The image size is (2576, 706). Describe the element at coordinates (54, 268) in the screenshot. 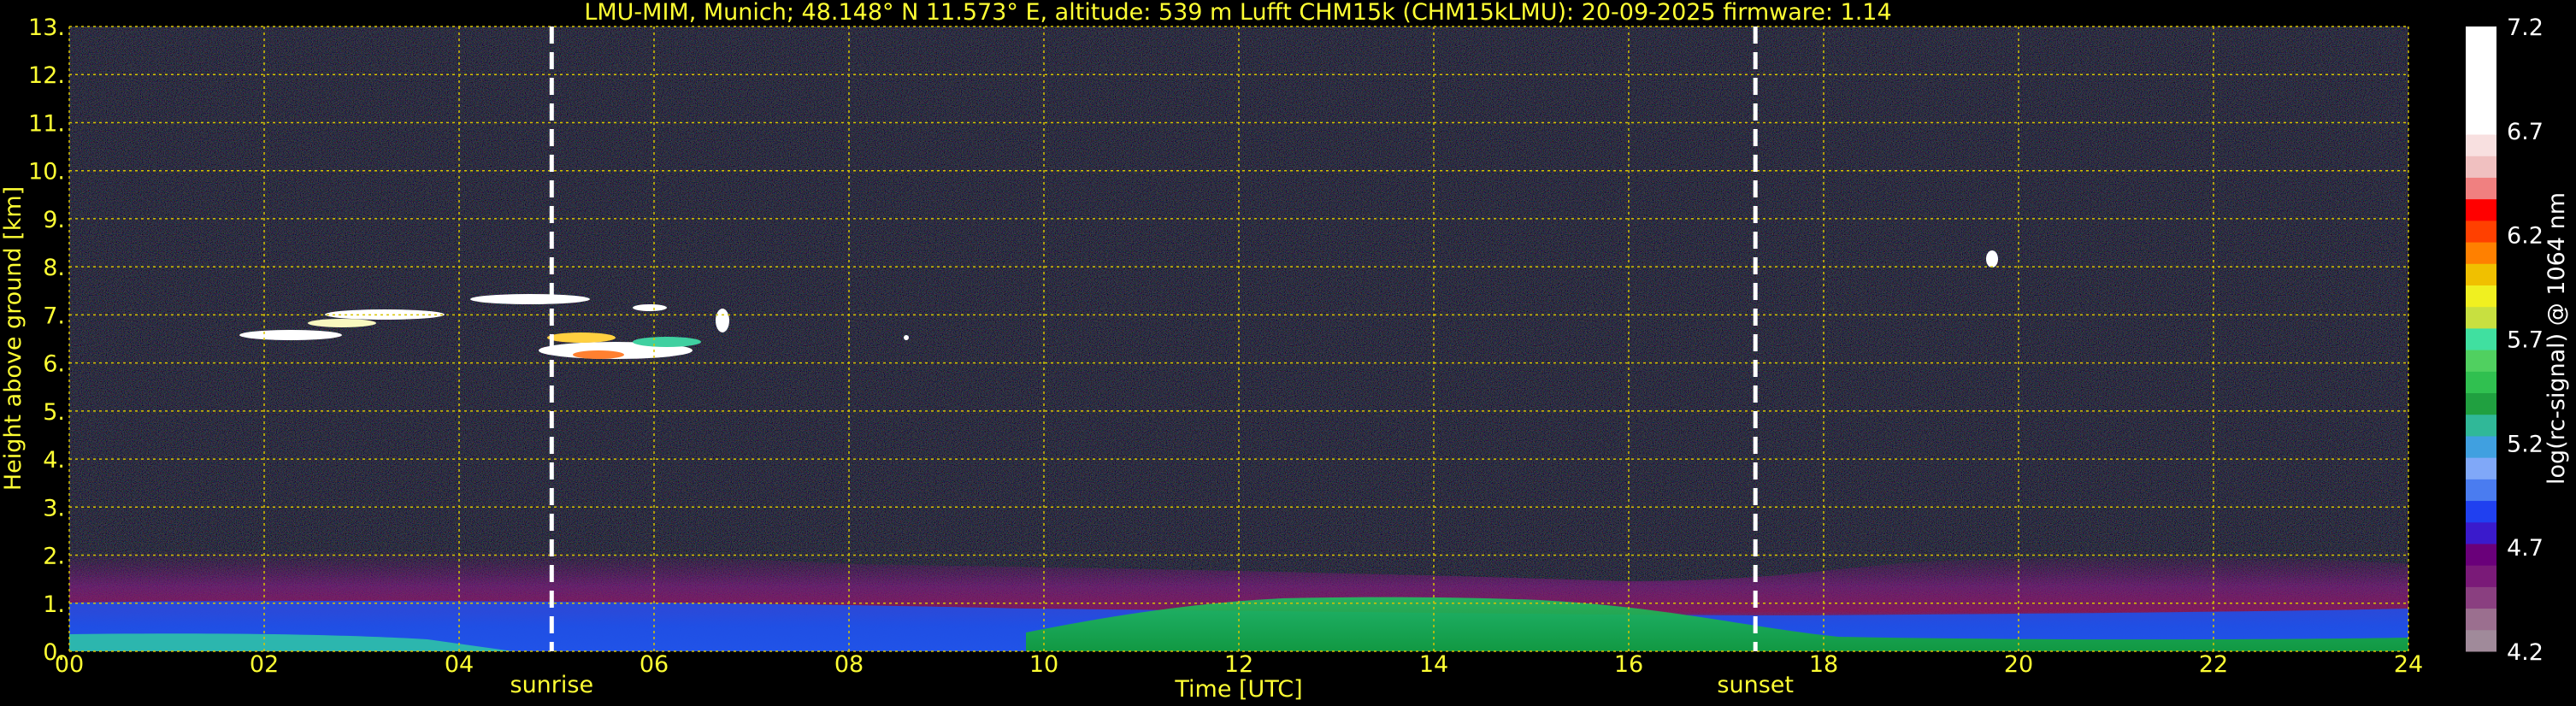

I see `y-tick-label: 8.` at that location.